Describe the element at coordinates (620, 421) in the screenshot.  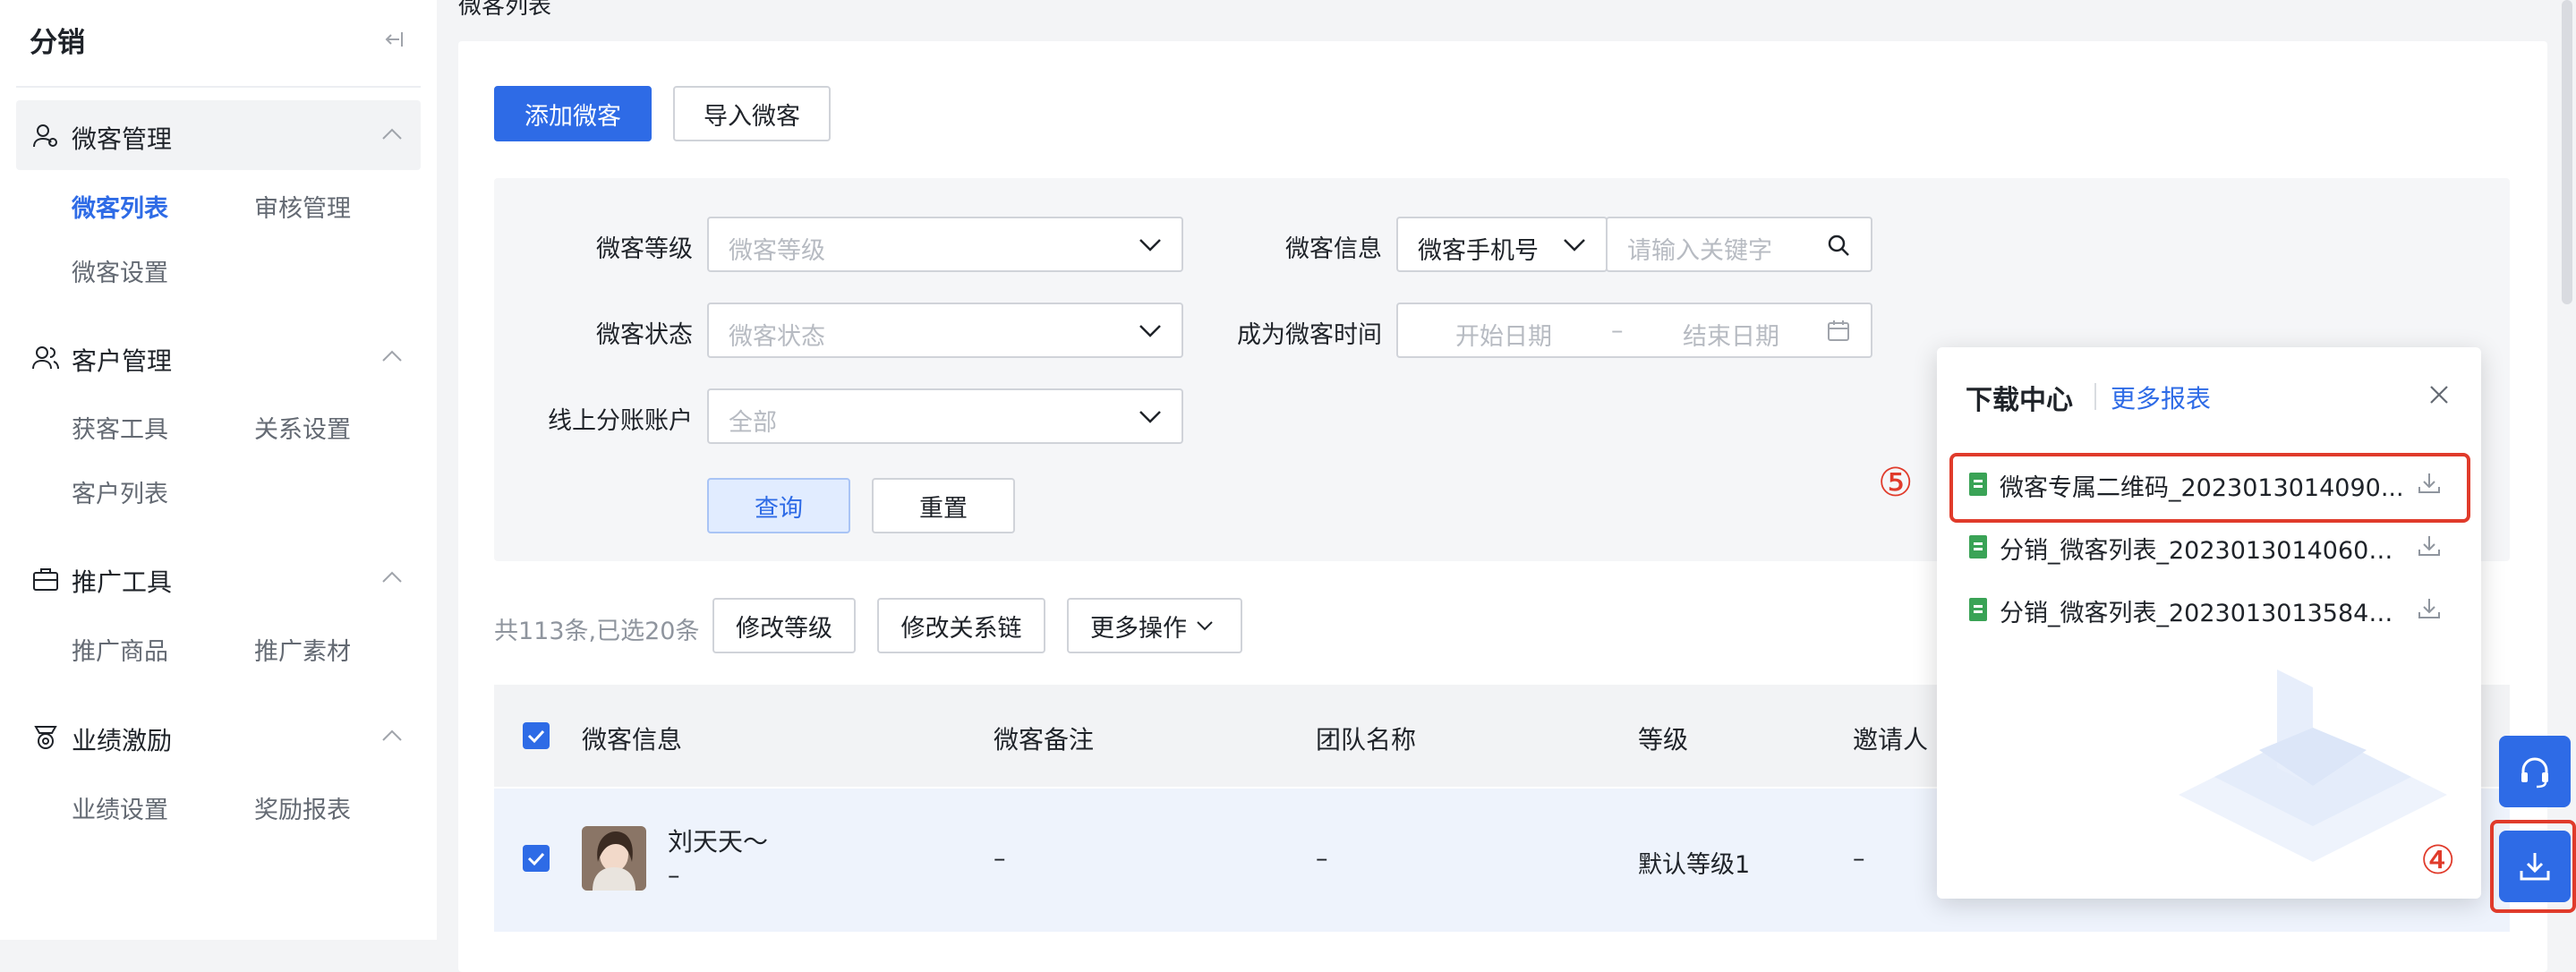
I see `account-filter-label: 线上分账账户` at that location.